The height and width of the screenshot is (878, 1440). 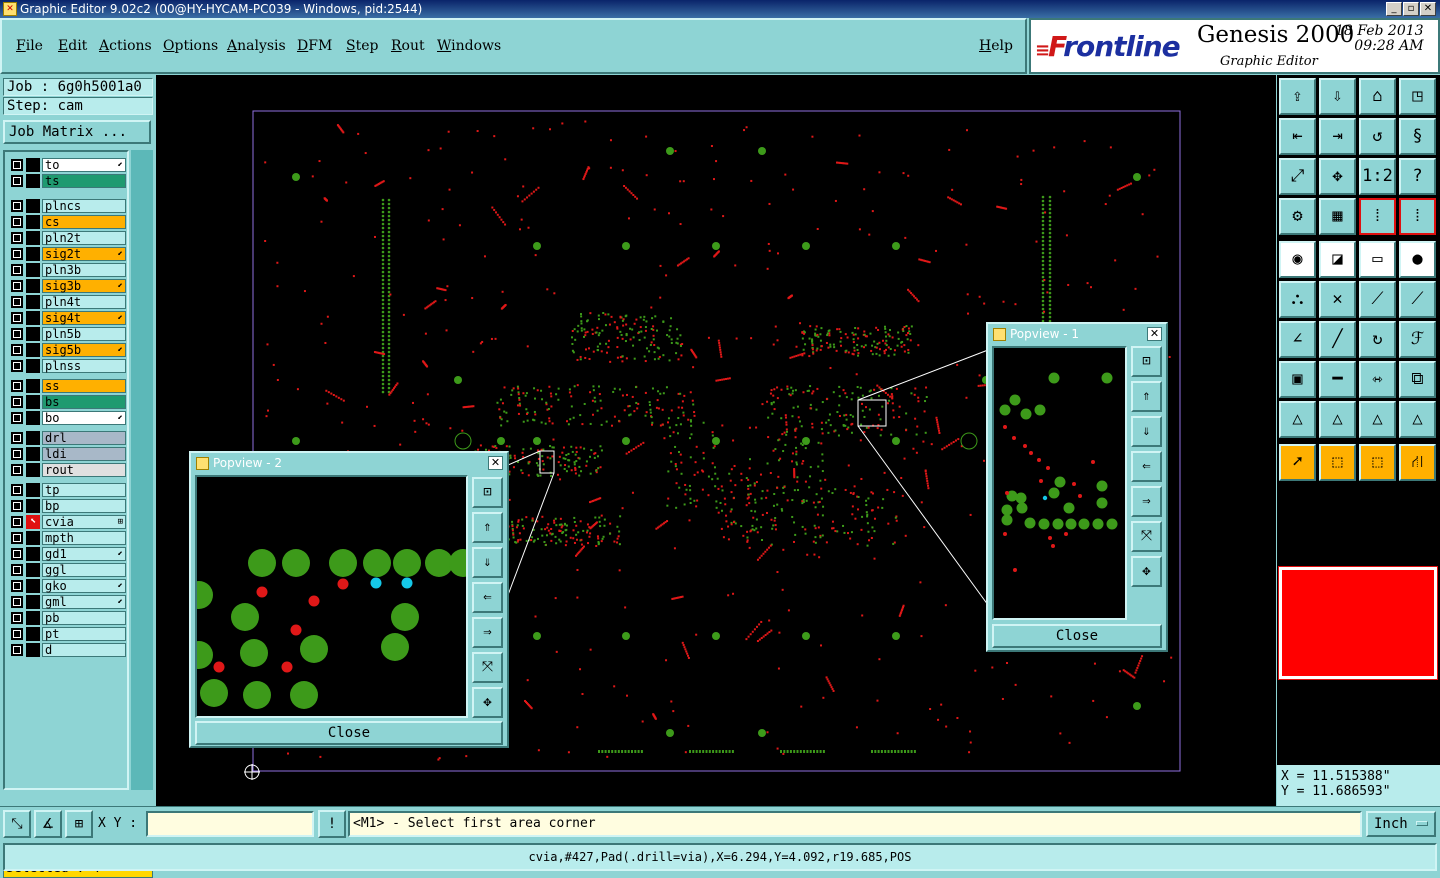 What do you see at coordinates (68, 402) in the screenshot?
I see `layer-row-bs: bs` at bounding box center [68, 402].